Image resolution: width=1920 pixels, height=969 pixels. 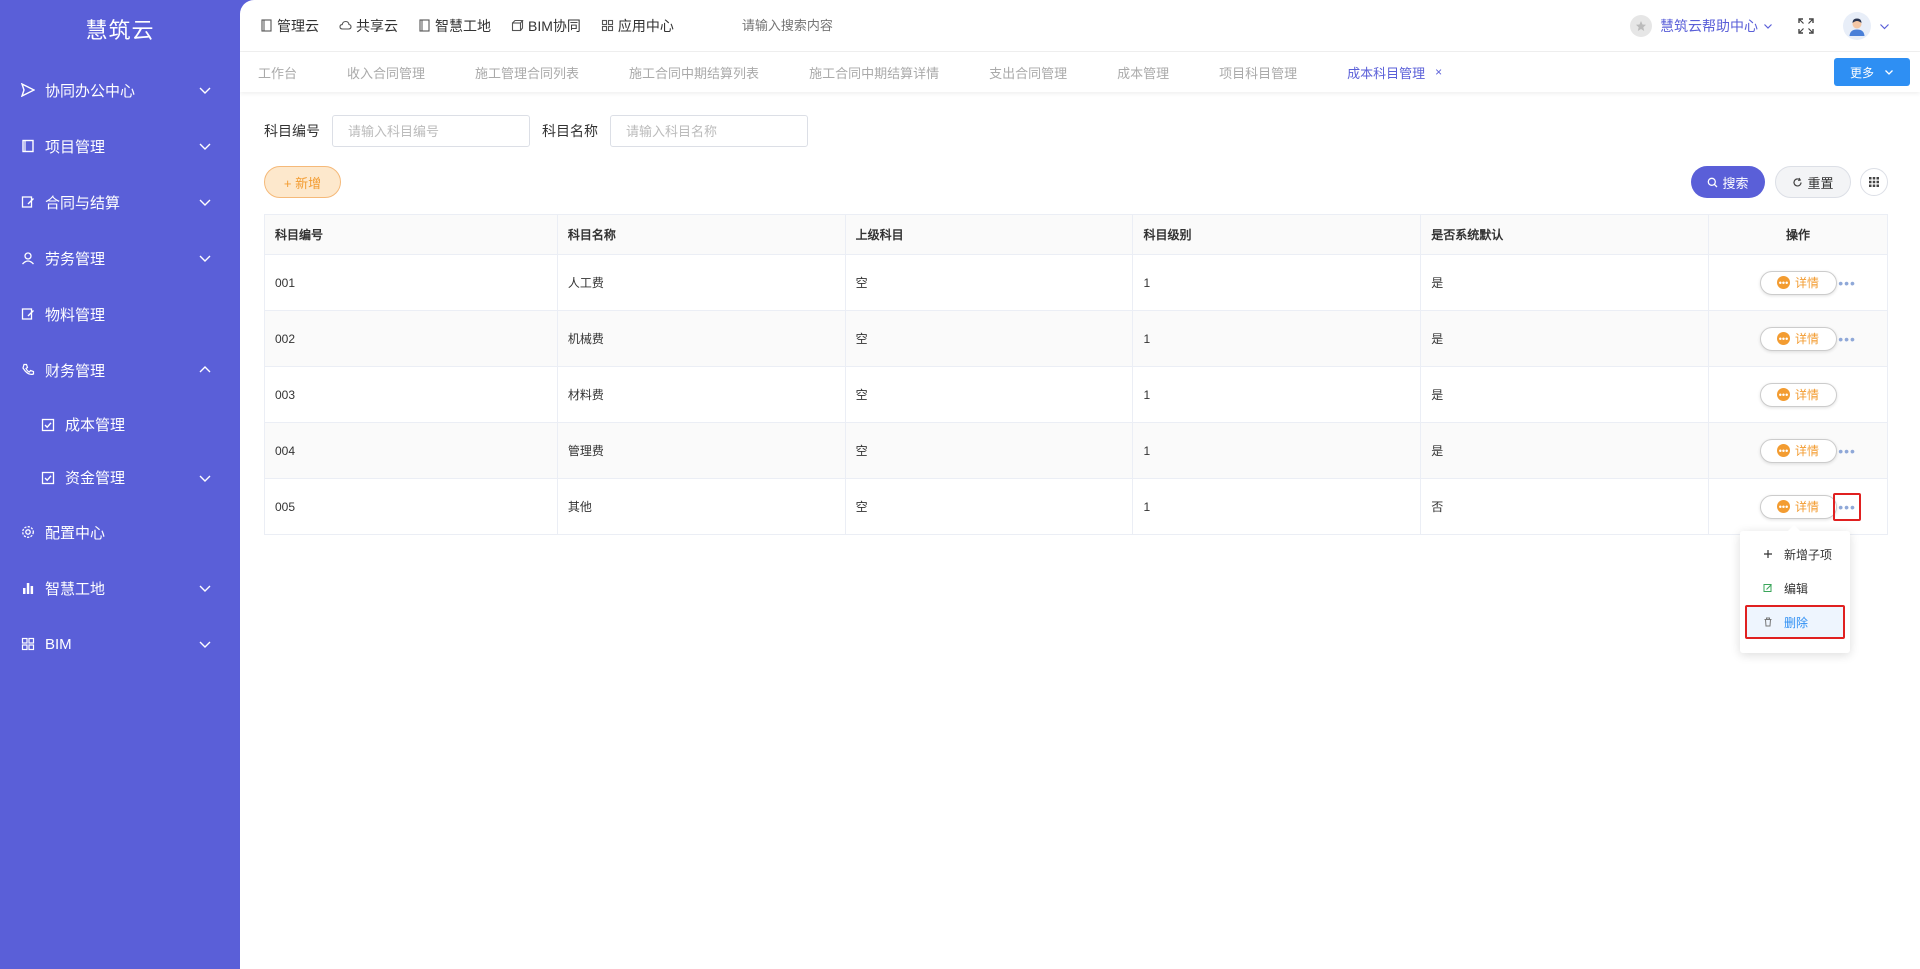 I want to click on top-link-label: 共享云, so click(x=377, y=25).